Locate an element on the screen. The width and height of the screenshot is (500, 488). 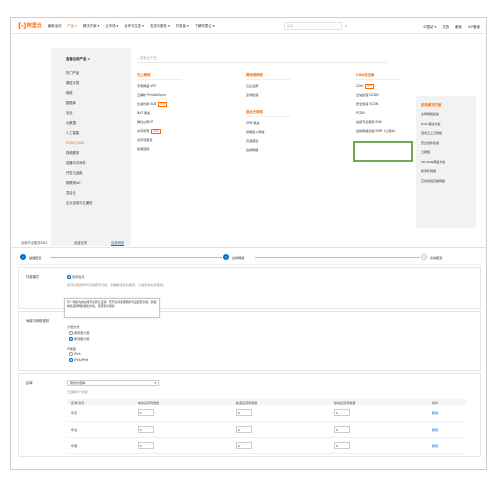
product-link-ens: 边缘节点服务 ENS is located at coordinates (378, 124).